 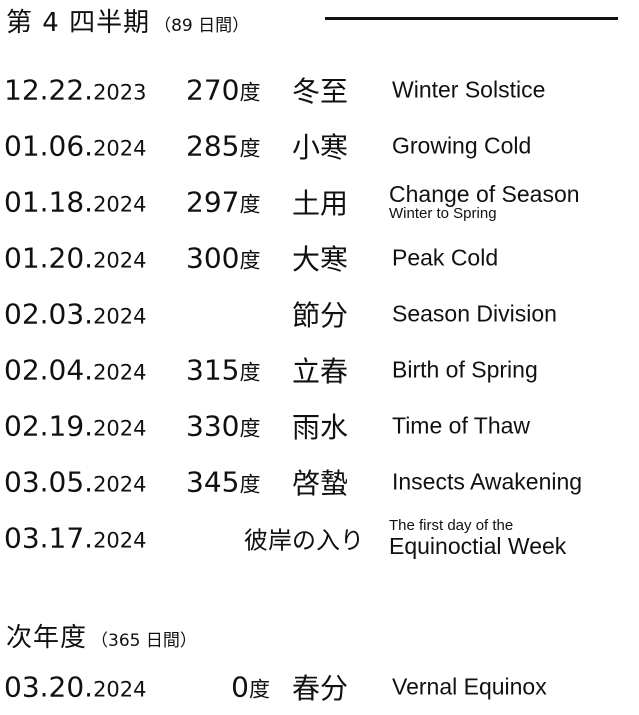 I want to click on date-month-day: 01.20., so click(x=49, y=258).